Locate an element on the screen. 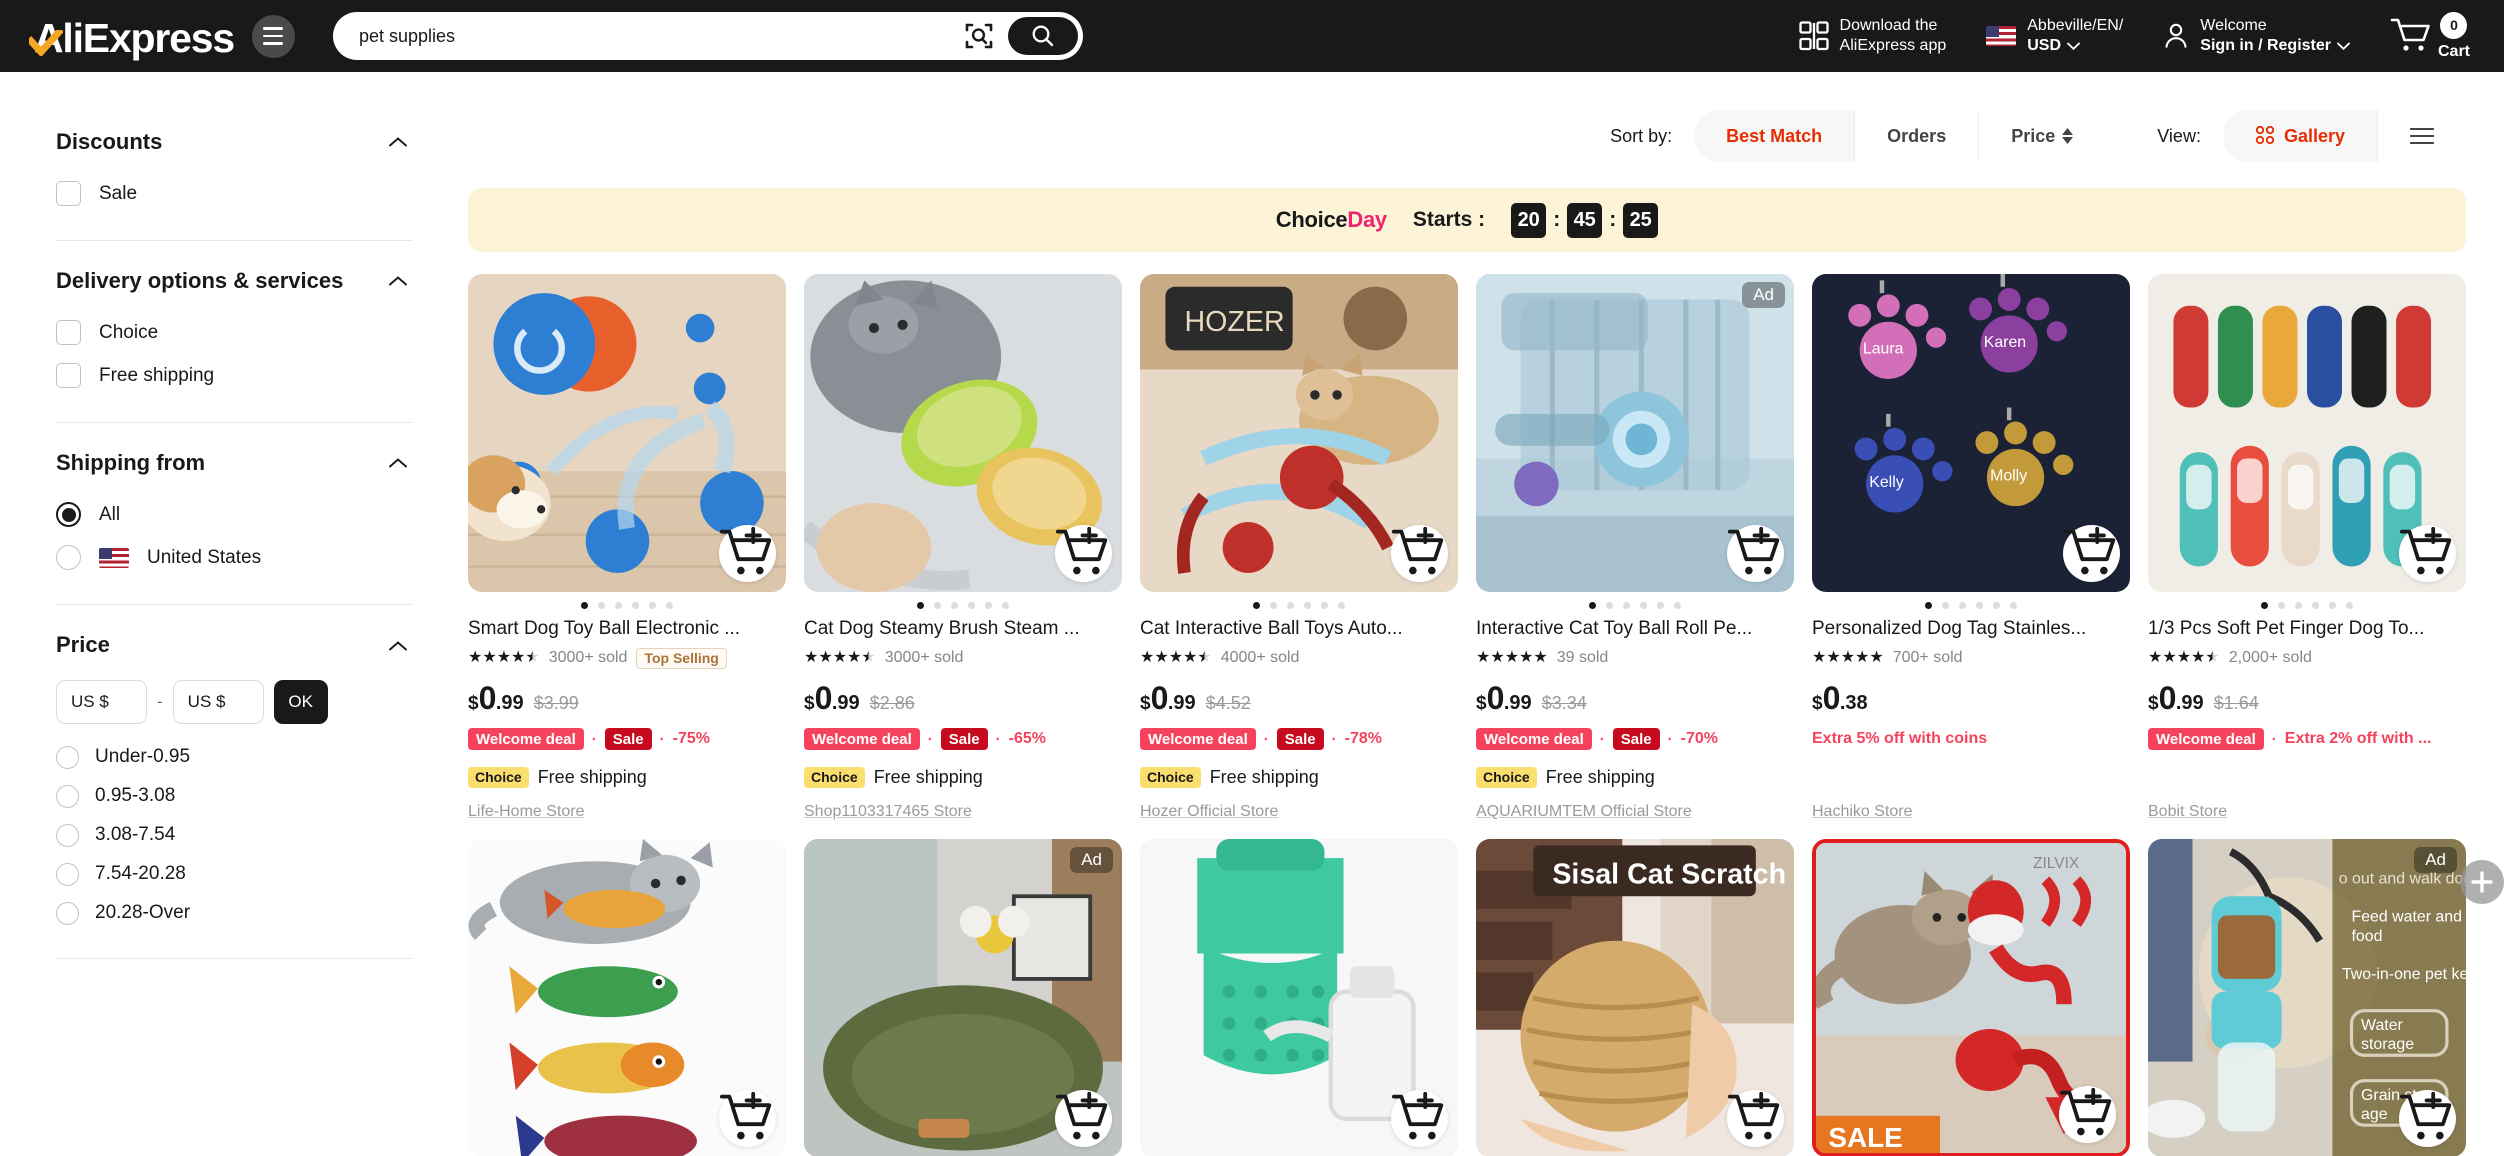 Image resolution: width=2504 pixels, height=1156 pixels. store-name-link: Bobit Store is located at coordinates (2307, 812).